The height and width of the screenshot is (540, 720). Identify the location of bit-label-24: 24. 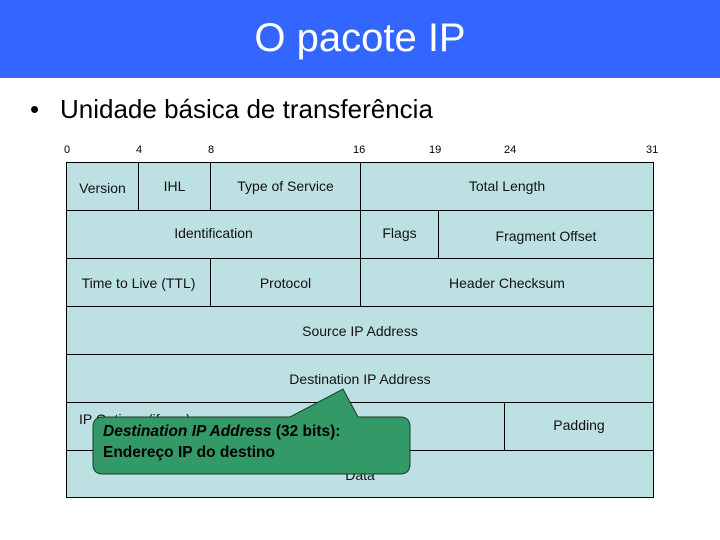
(510, 150).